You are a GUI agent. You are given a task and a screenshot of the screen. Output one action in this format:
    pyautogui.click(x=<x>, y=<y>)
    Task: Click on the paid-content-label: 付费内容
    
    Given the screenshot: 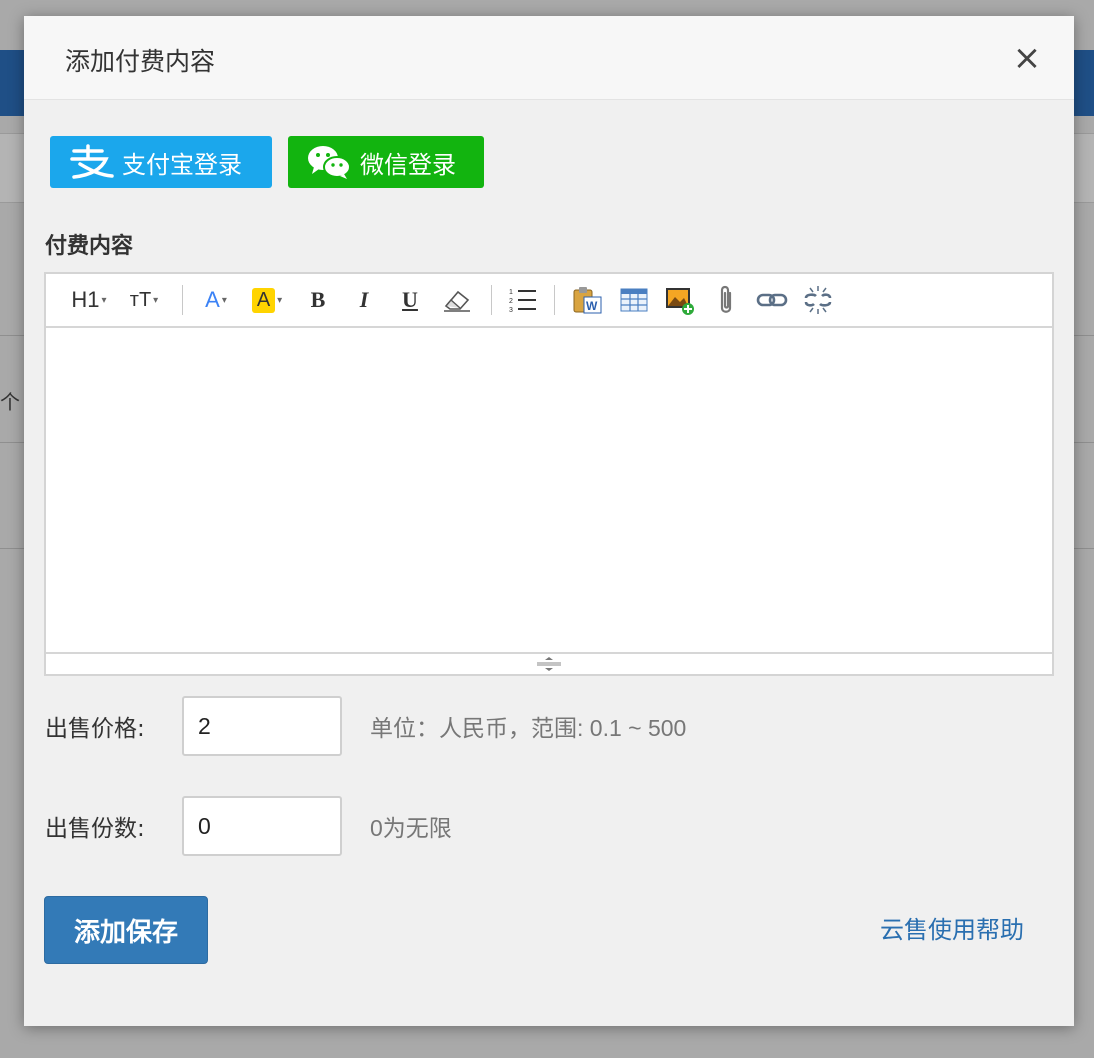 What is the action you would take?
    pyautogui.click(x=89, y=246)
    